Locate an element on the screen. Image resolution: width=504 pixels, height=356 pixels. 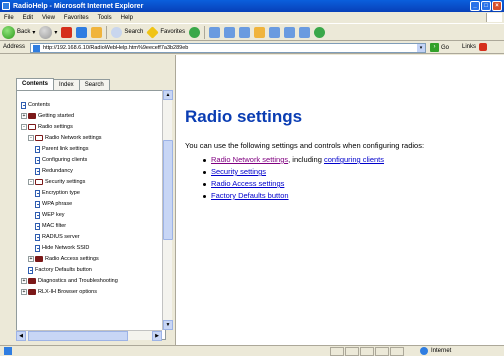
minimize-button: _ is located at coordinates (475, 6).